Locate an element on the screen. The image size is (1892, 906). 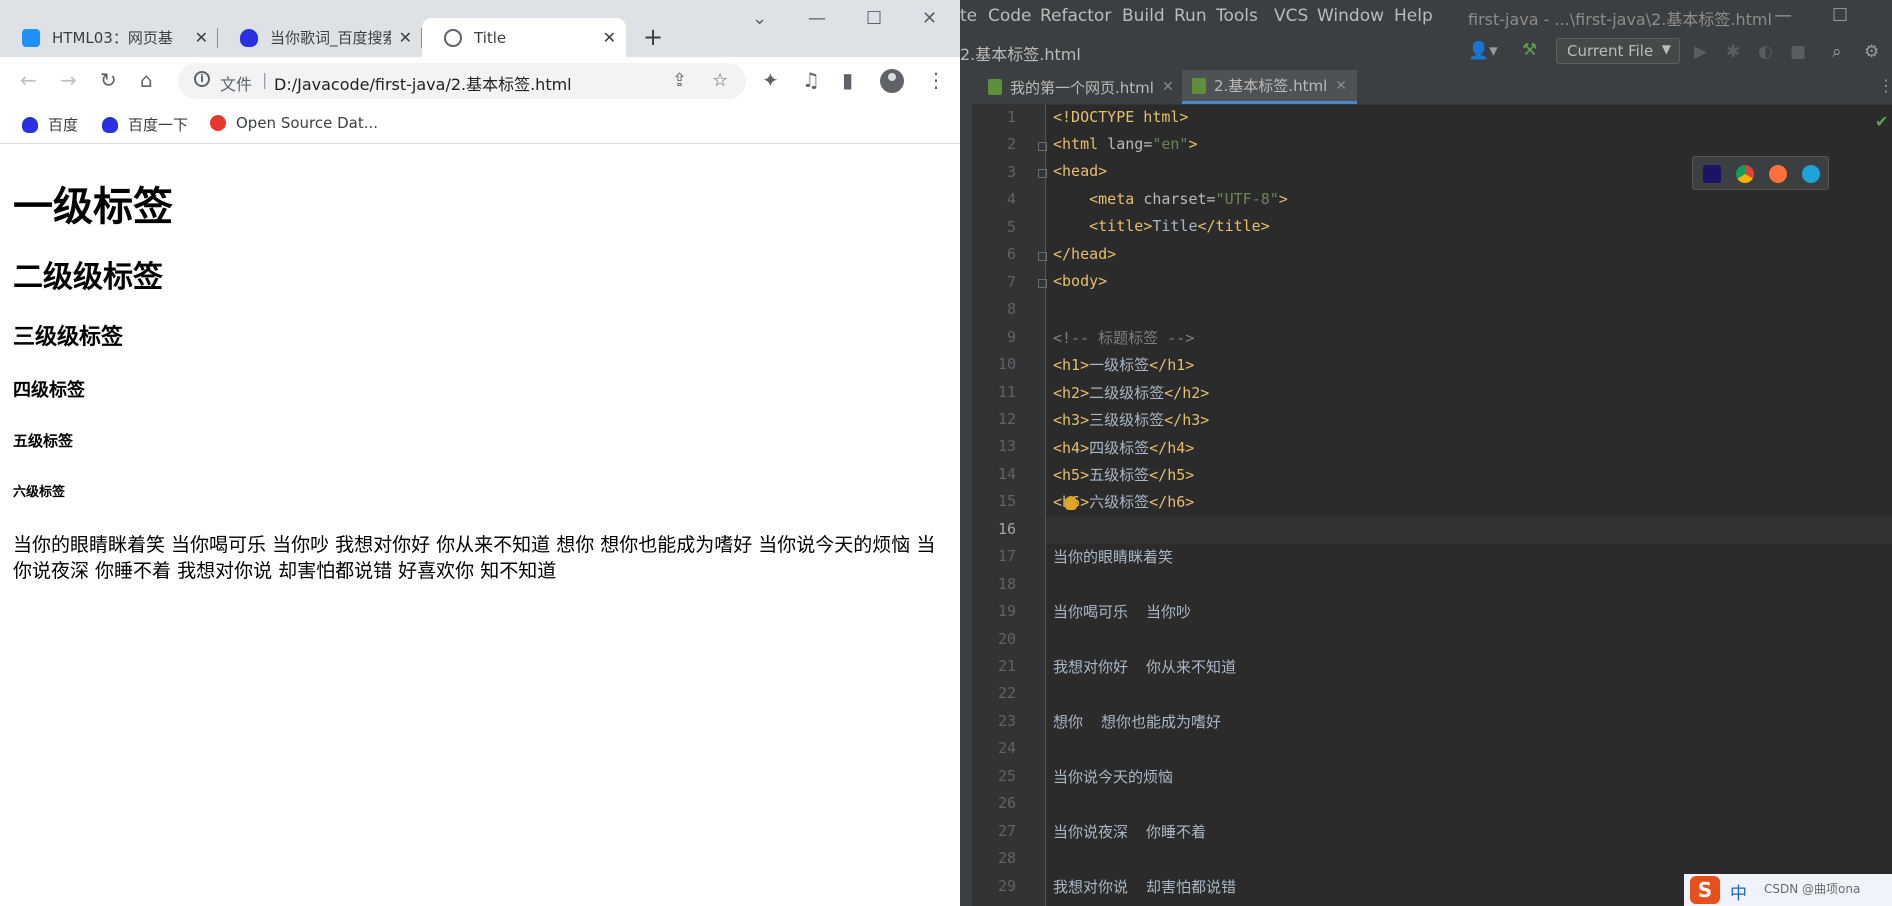
forward-button: → is located at coordinates (68, 80).